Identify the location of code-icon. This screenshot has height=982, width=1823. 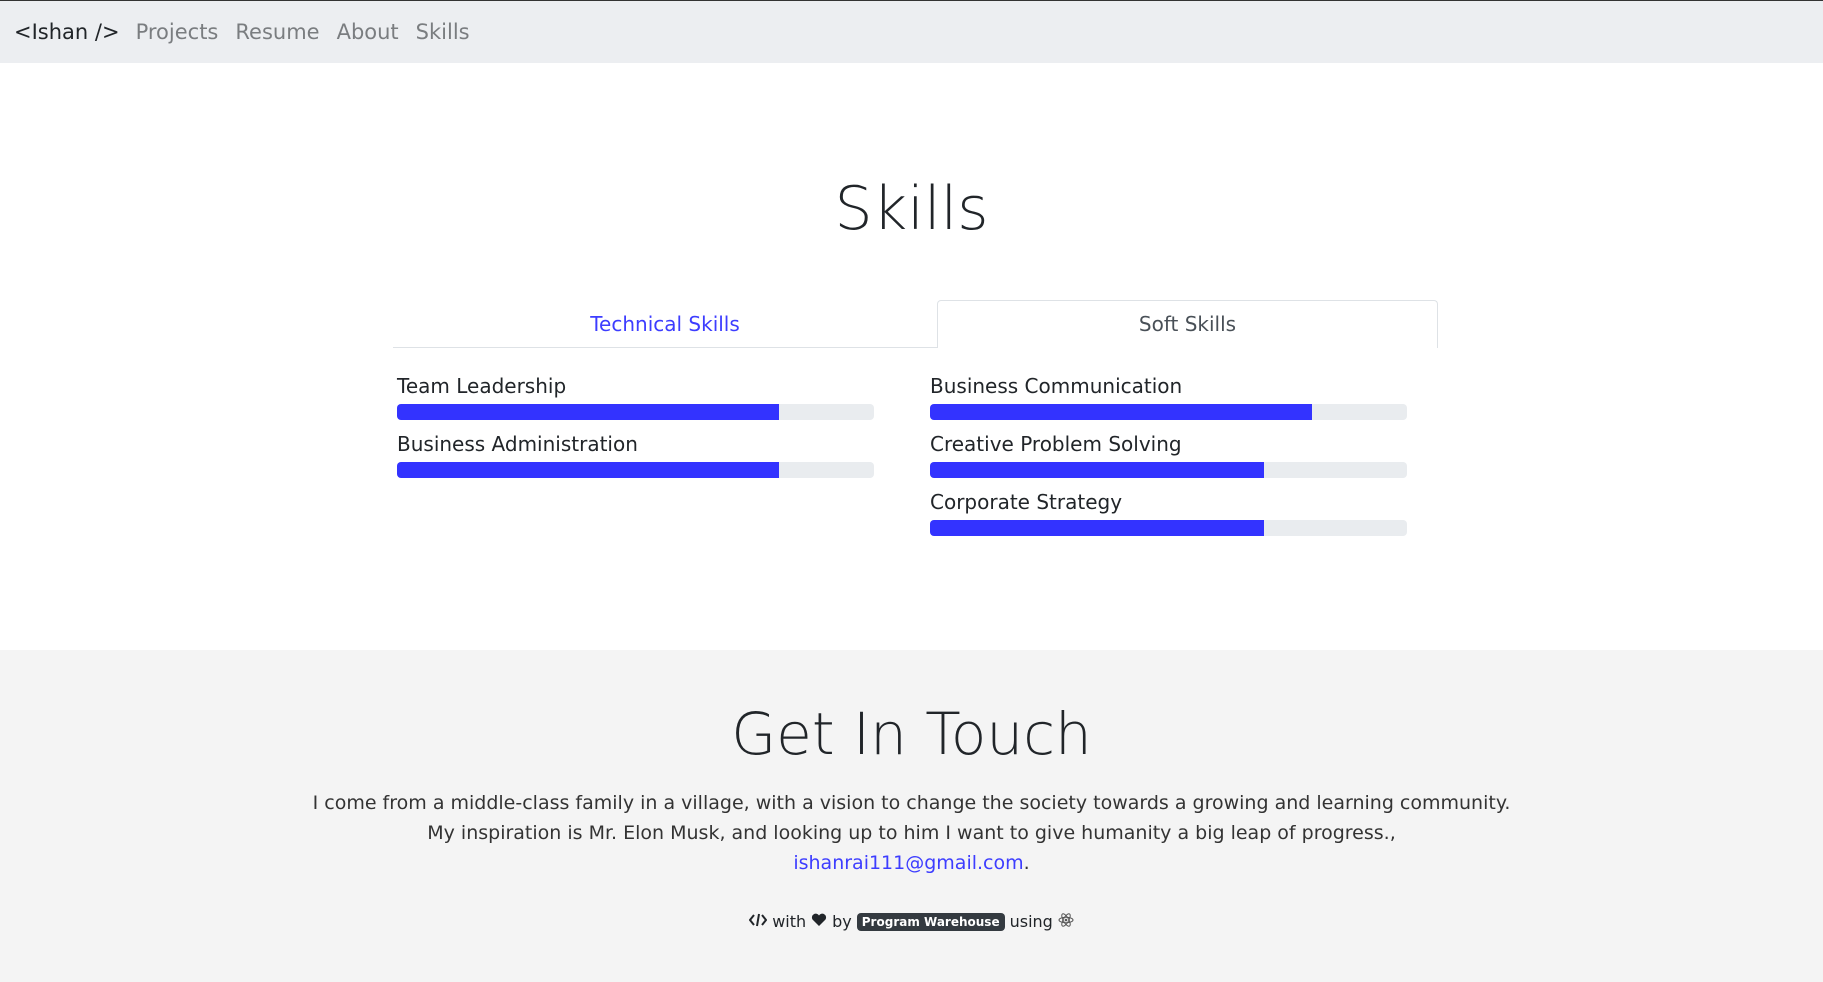
(758, 921).